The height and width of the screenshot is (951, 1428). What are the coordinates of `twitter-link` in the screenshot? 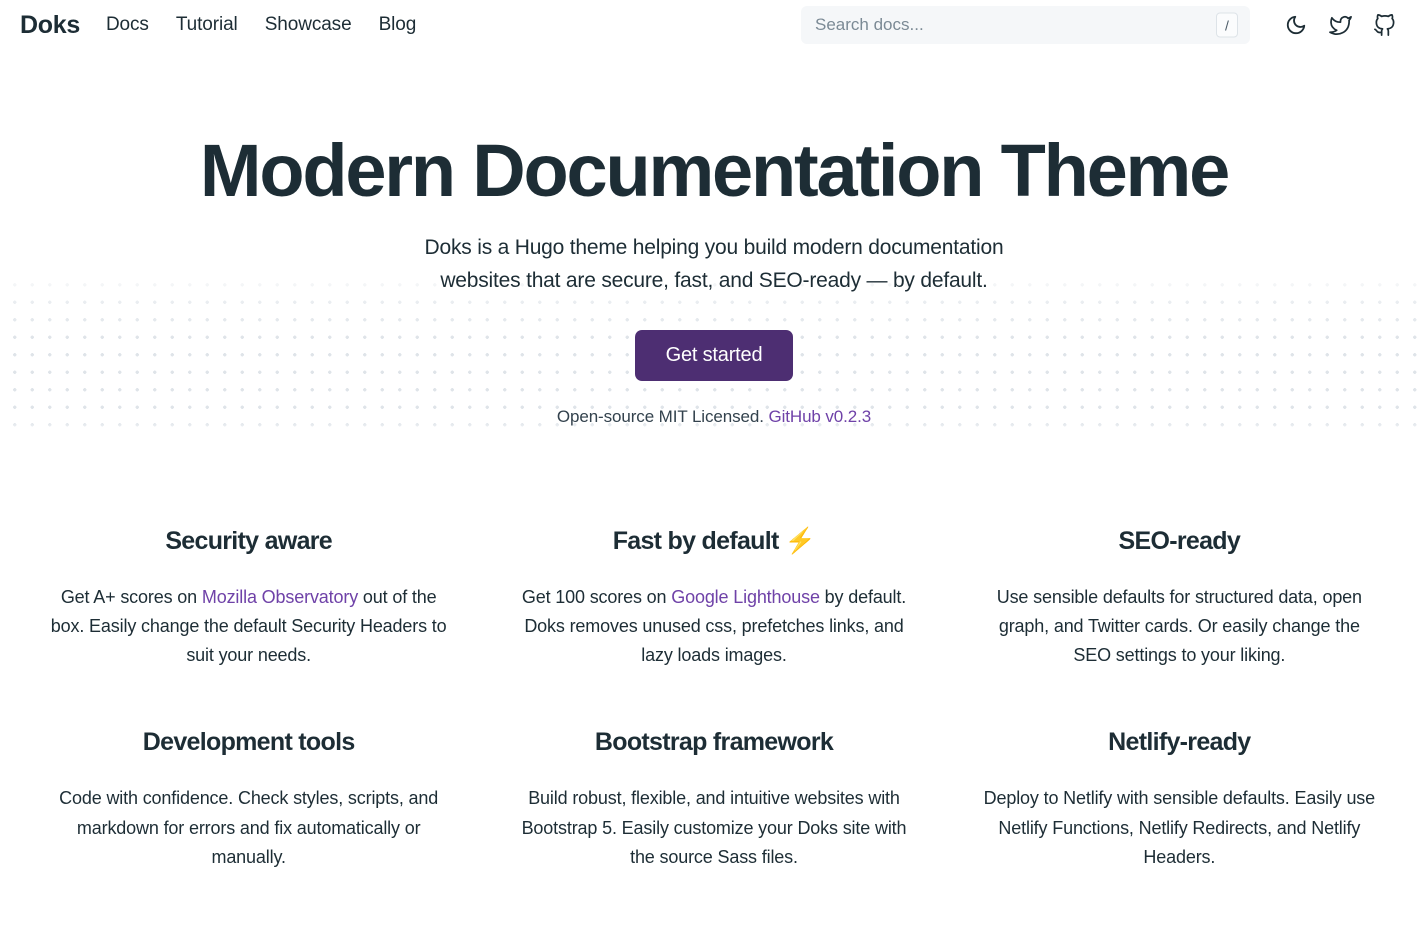 It's located at (1340, 25).